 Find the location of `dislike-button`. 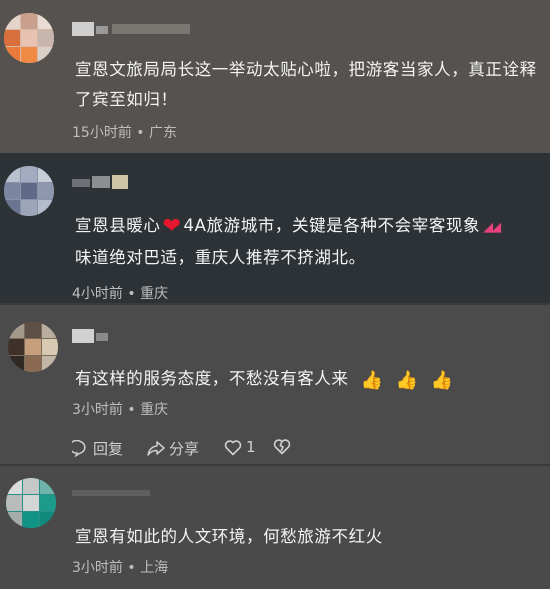

dislike-button is located at coordinates (284, 446).